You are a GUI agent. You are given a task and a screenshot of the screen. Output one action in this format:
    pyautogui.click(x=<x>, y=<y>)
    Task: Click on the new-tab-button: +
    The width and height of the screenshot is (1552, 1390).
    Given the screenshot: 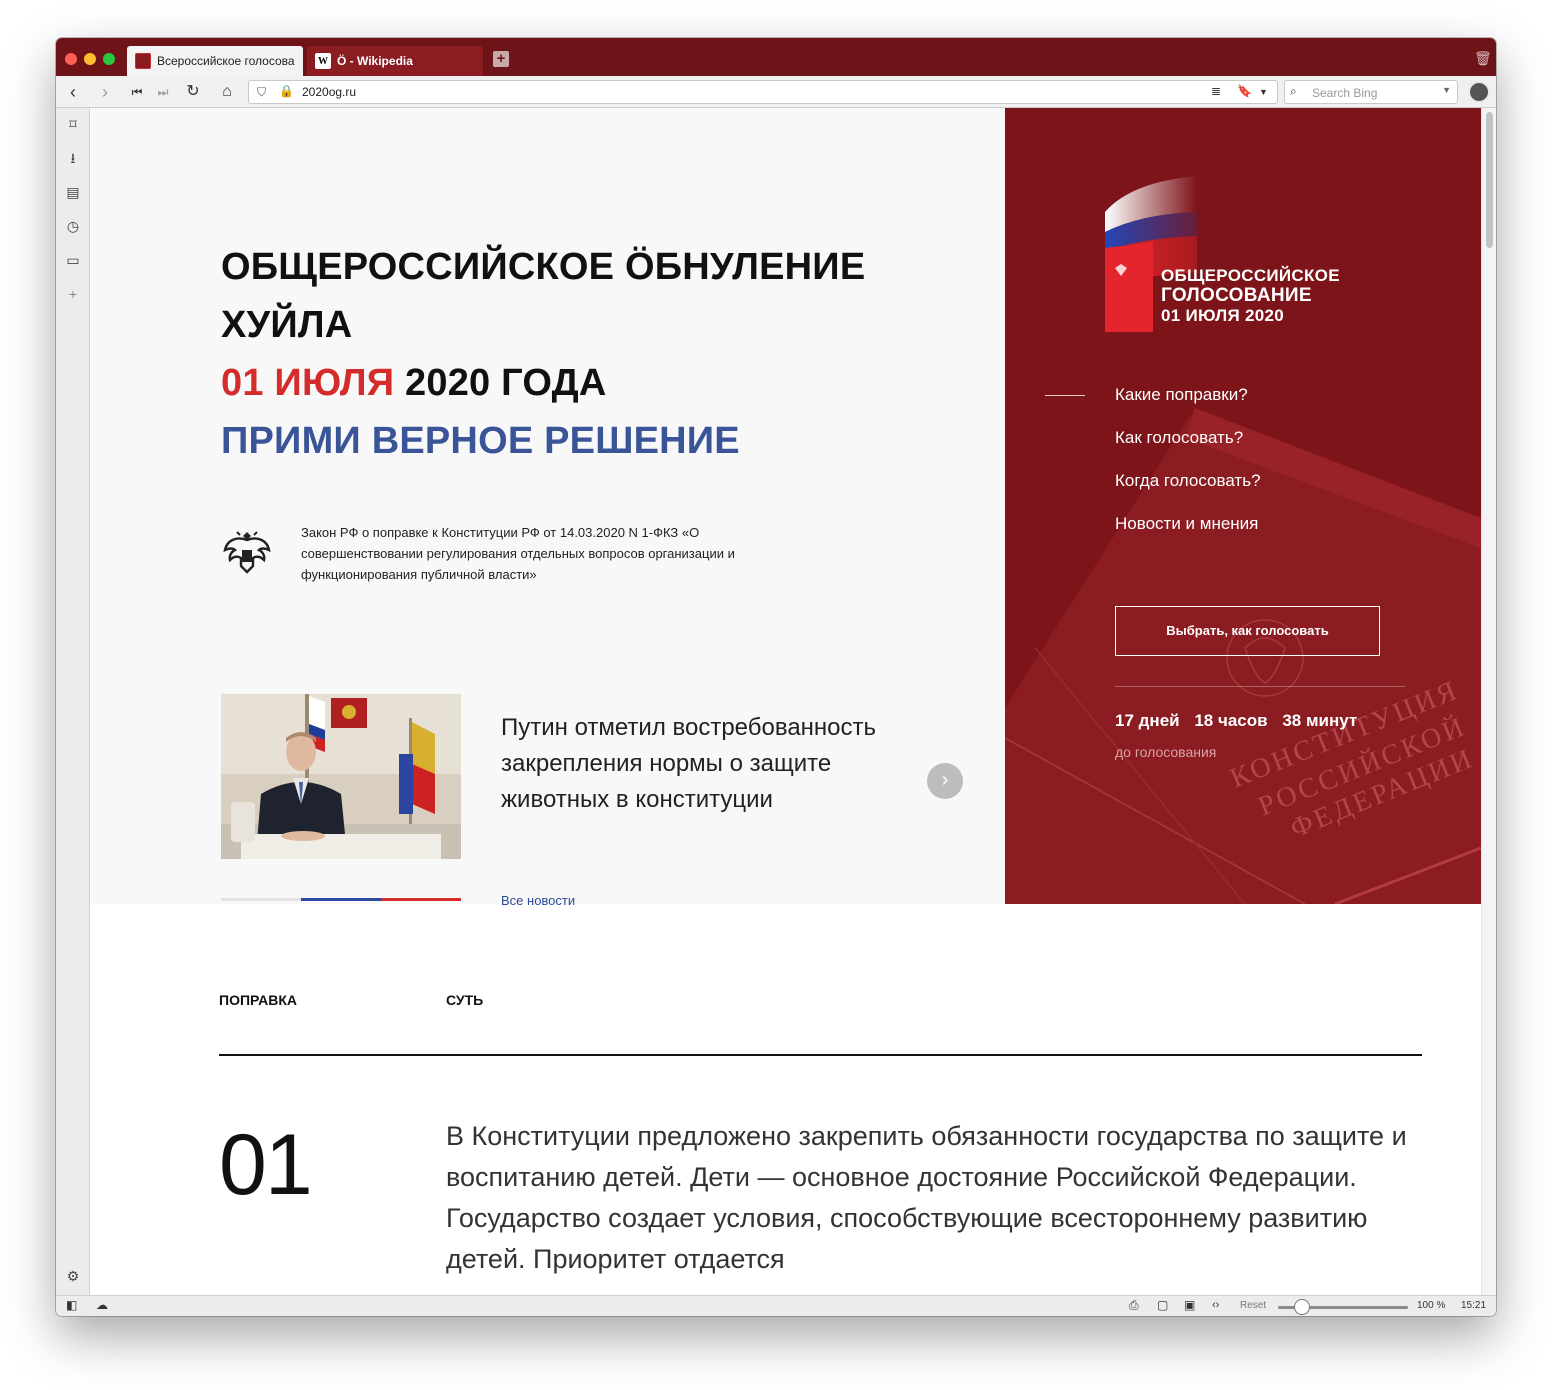 What is the action you would take?
    pyautogui.click(x=501, y=59)
    